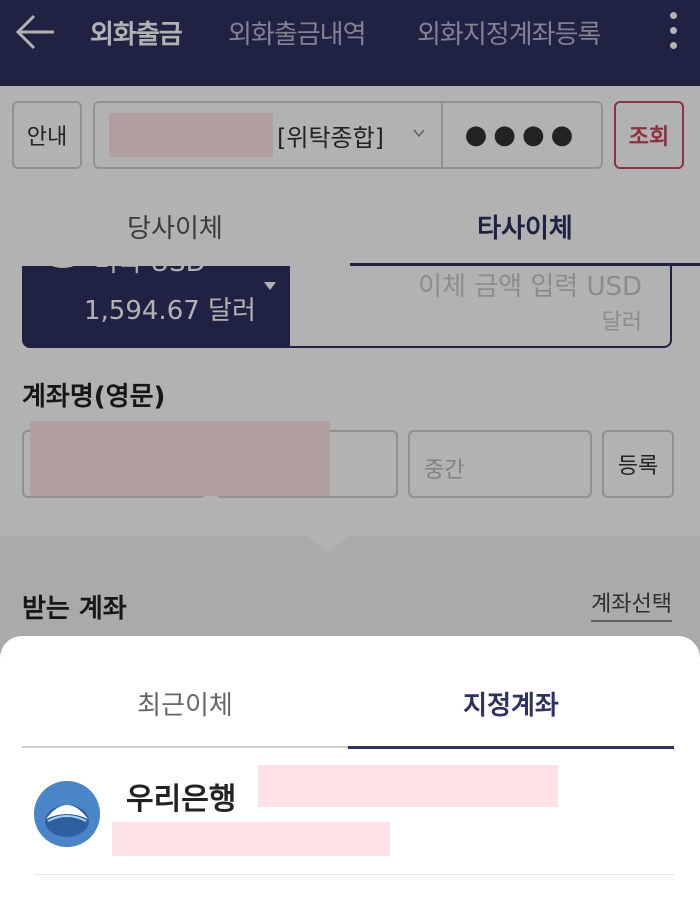 The image size is (700, 914). What do you see at coordinates (251, 839) in the screenshot?
I see `redacted-account-holder` at bounding box center [251, 839].